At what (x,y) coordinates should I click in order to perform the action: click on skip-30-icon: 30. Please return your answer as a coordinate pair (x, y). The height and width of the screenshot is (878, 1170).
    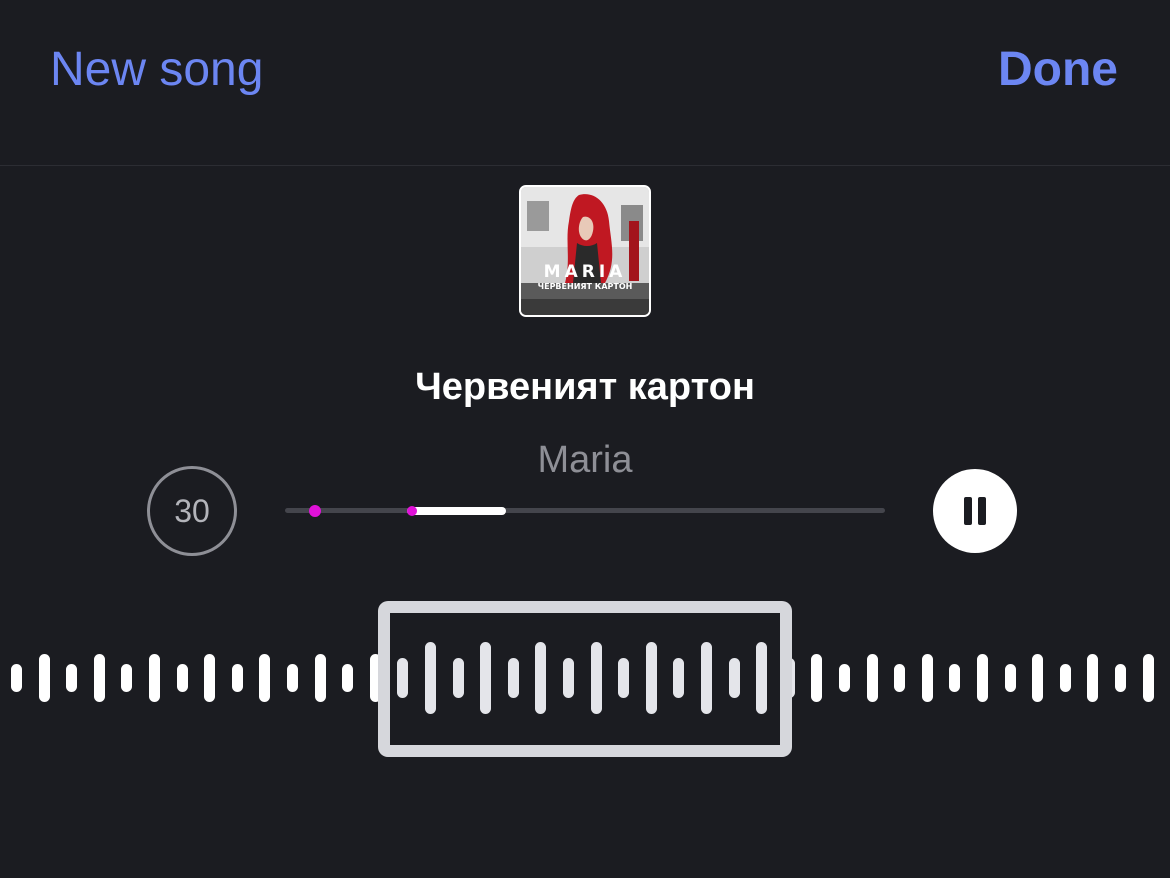
    Looking at the image, I should click on (192, 510).